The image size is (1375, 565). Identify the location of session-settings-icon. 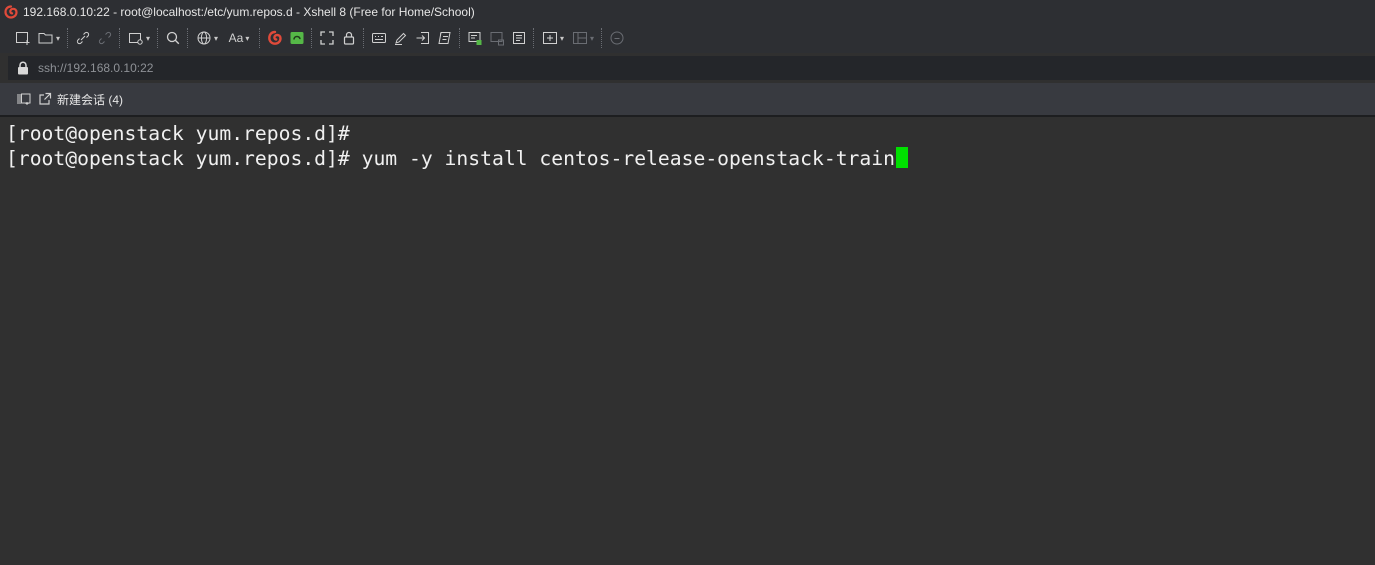
(135, 39).